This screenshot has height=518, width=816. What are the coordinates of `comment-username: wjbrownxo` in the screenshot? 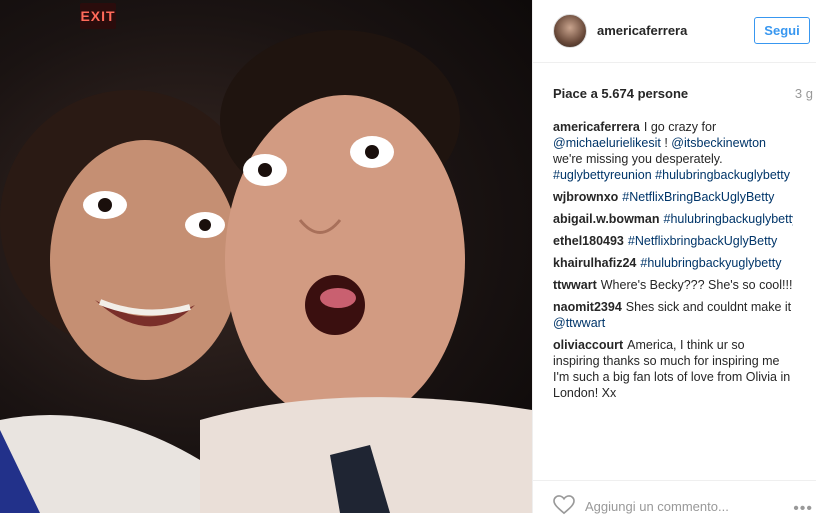 It's located at (585, 197).